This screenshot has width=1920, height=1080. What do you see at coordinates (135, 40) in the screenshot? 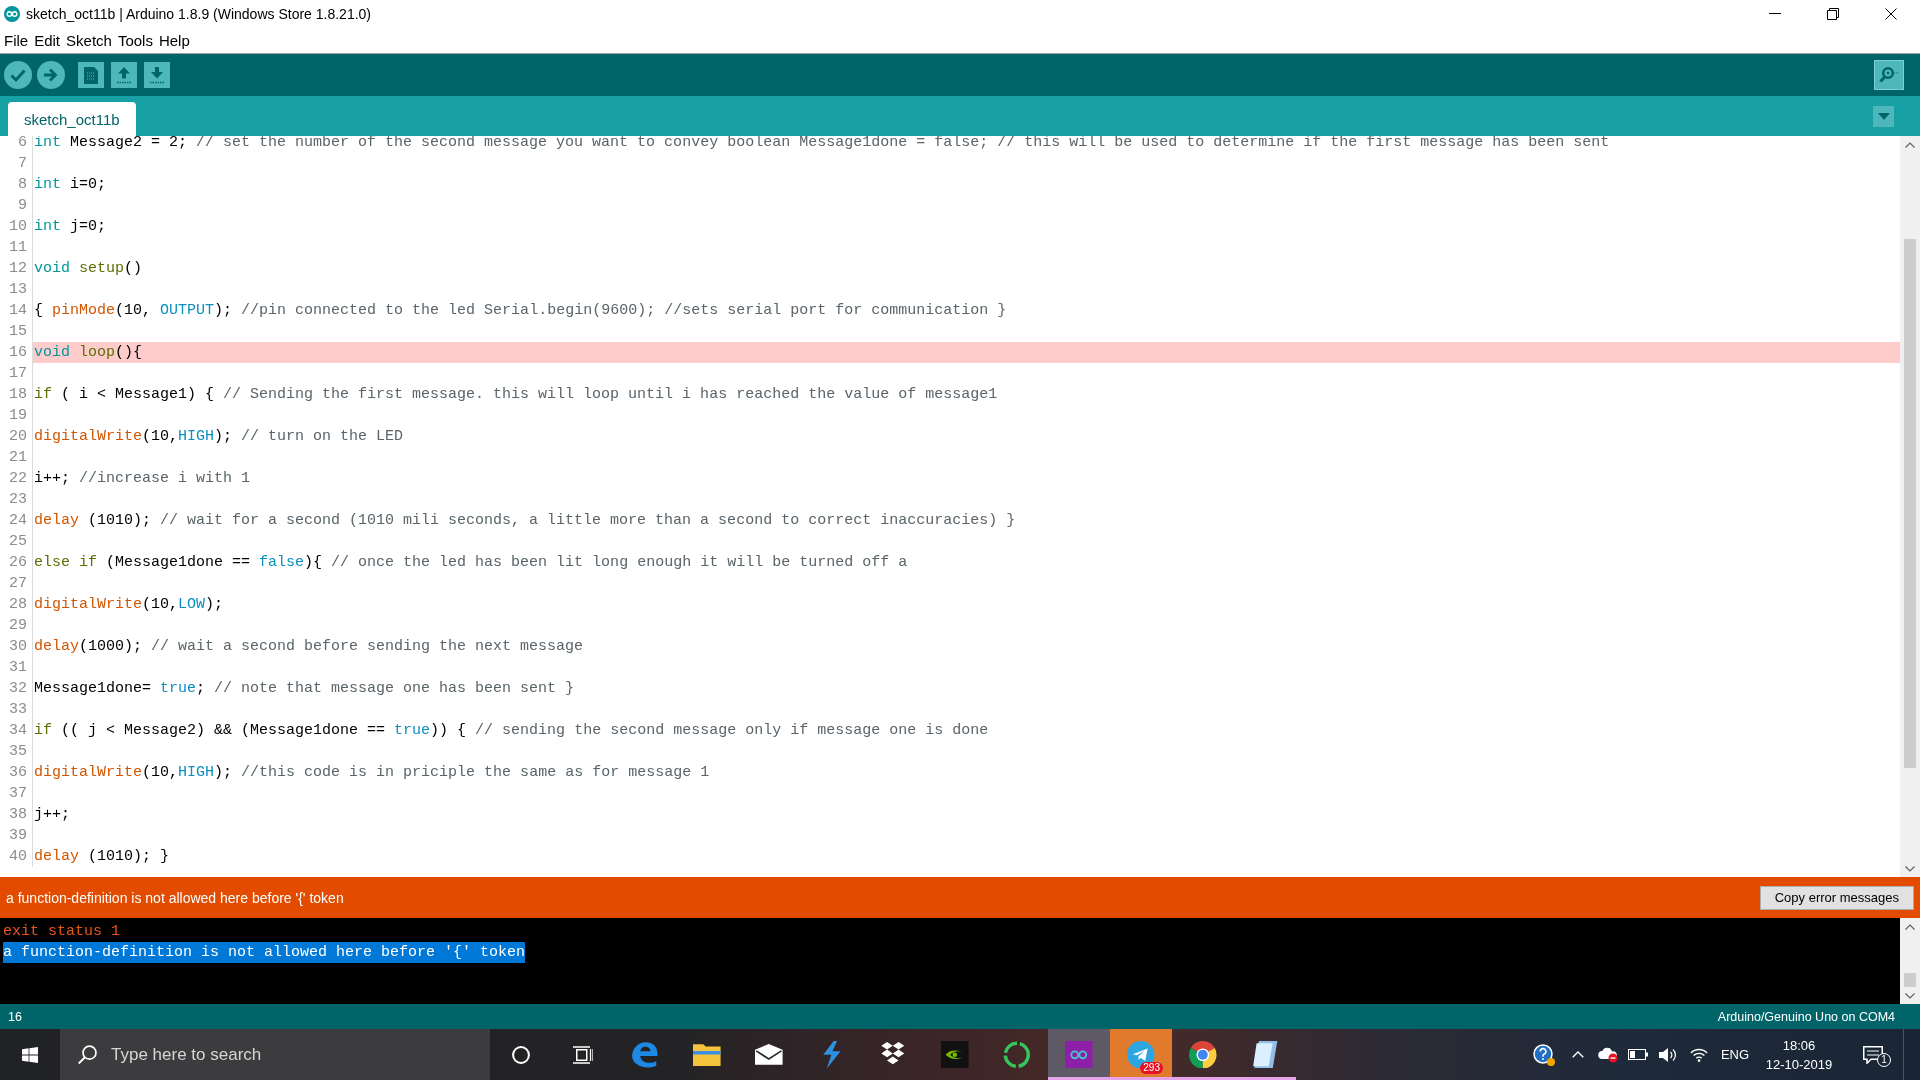
I see `menu-item: Tools` at bounding box center [135, 40].